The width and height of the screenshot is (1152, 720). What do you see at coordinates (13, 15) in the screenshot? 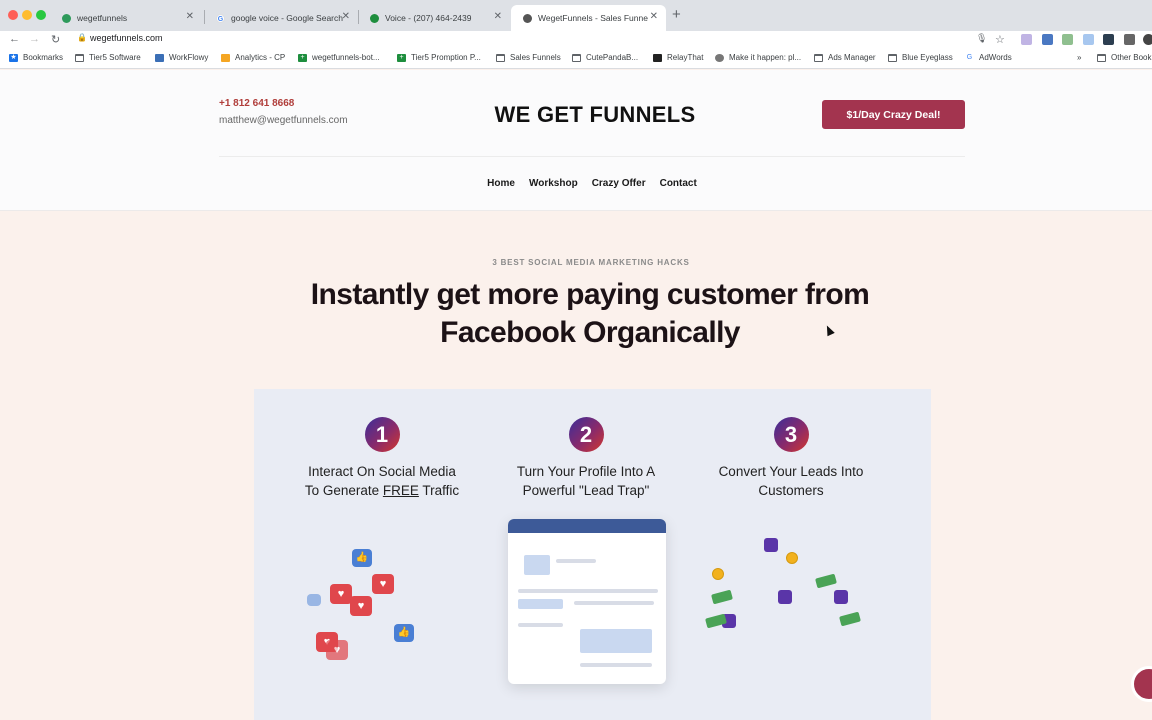
I see `close-window-button` at bounding box center [13, 15].